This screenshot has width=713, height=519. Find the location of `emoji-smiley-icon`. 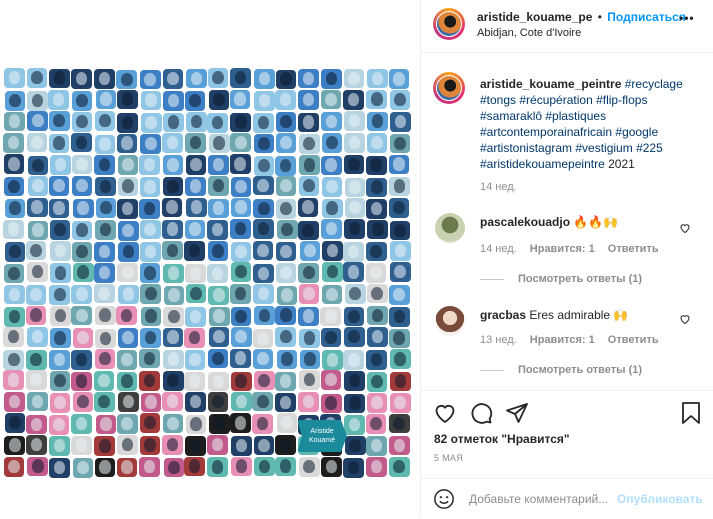

emoji-smiley-icon is located at coordinates (444, 499).